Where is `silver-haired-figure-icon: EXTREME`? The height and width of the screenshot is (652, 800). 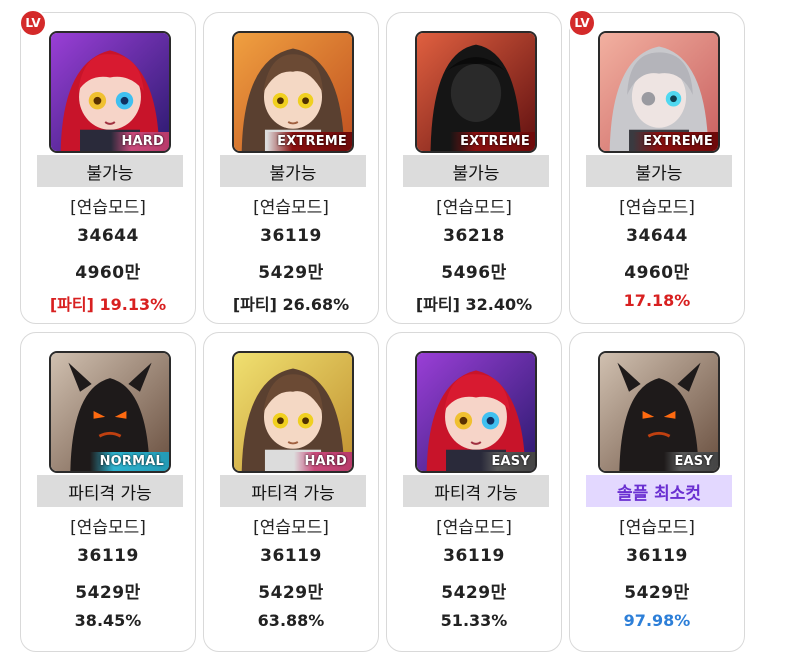 silver-haired-figure-icon: EXTREME is located at coordinates (659, 92).